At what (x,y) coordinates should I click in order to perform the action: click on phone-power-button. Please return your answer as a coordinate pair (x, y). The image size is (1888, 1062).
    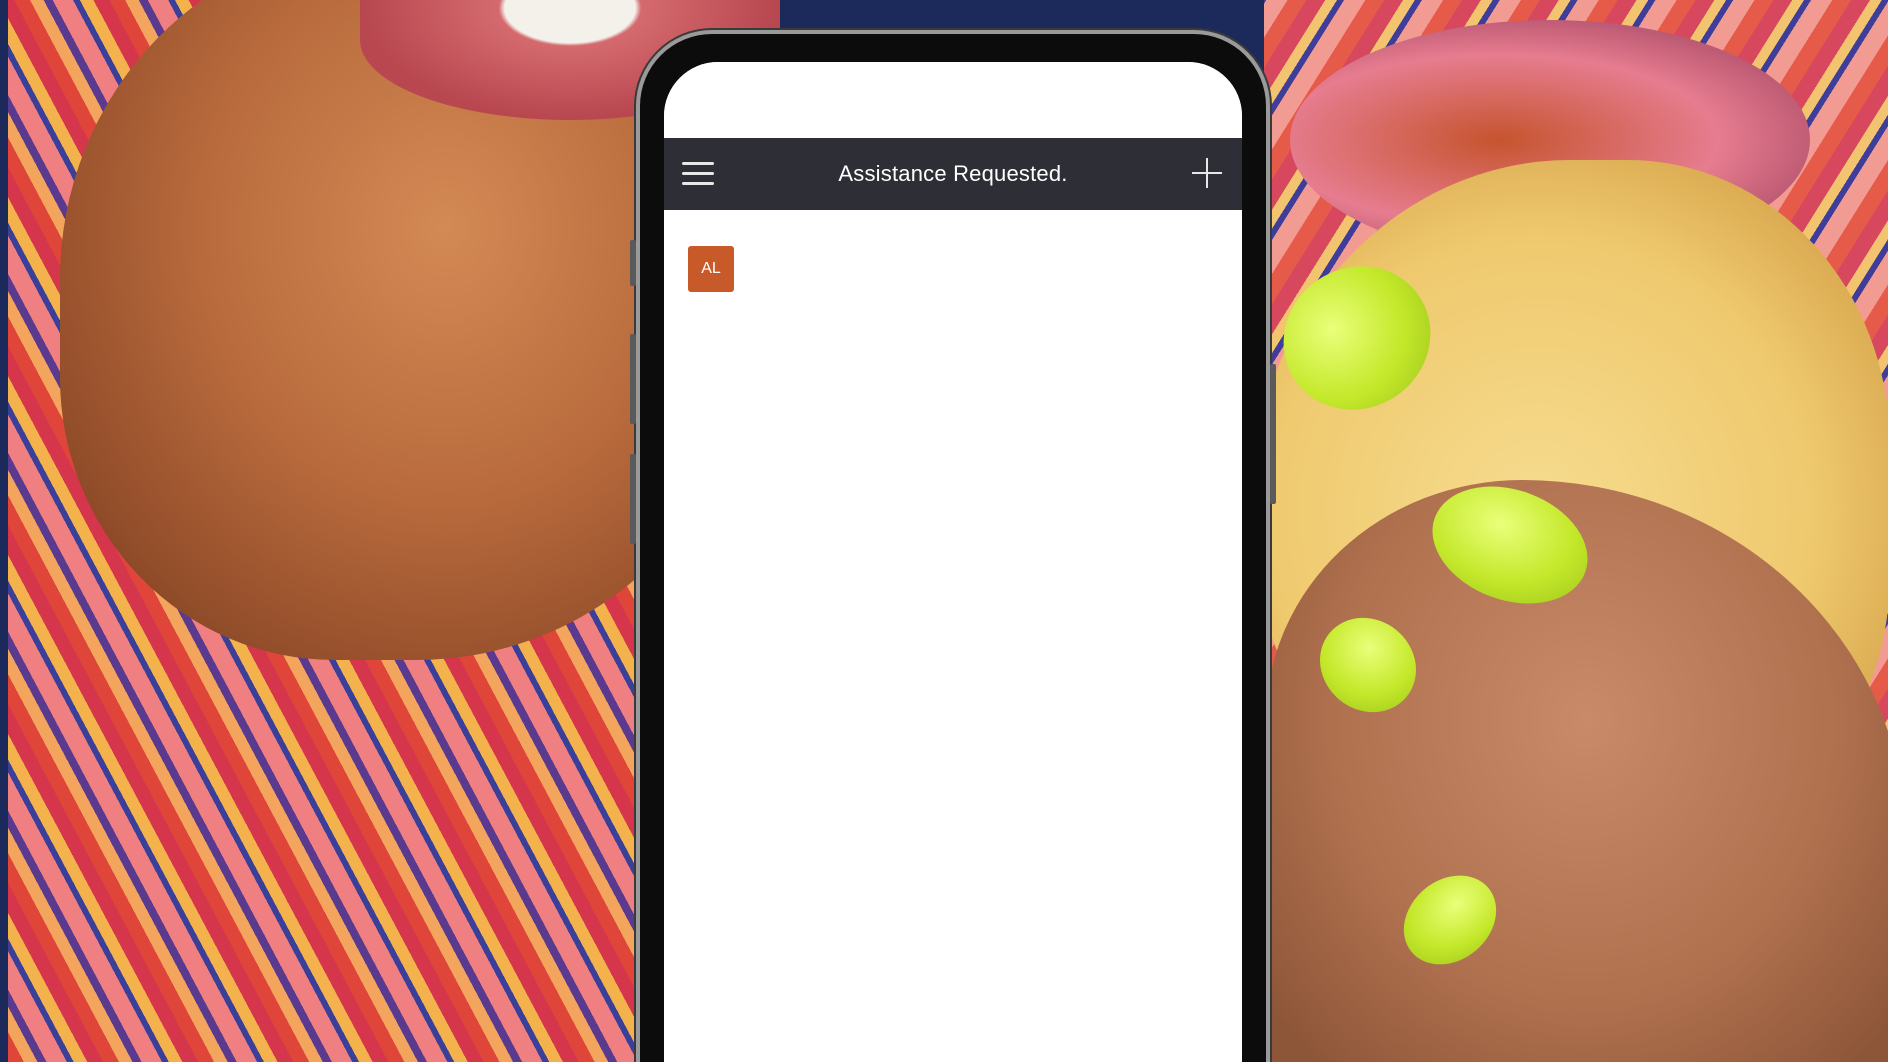
    Looking at the image, I should click on (1273, 434).